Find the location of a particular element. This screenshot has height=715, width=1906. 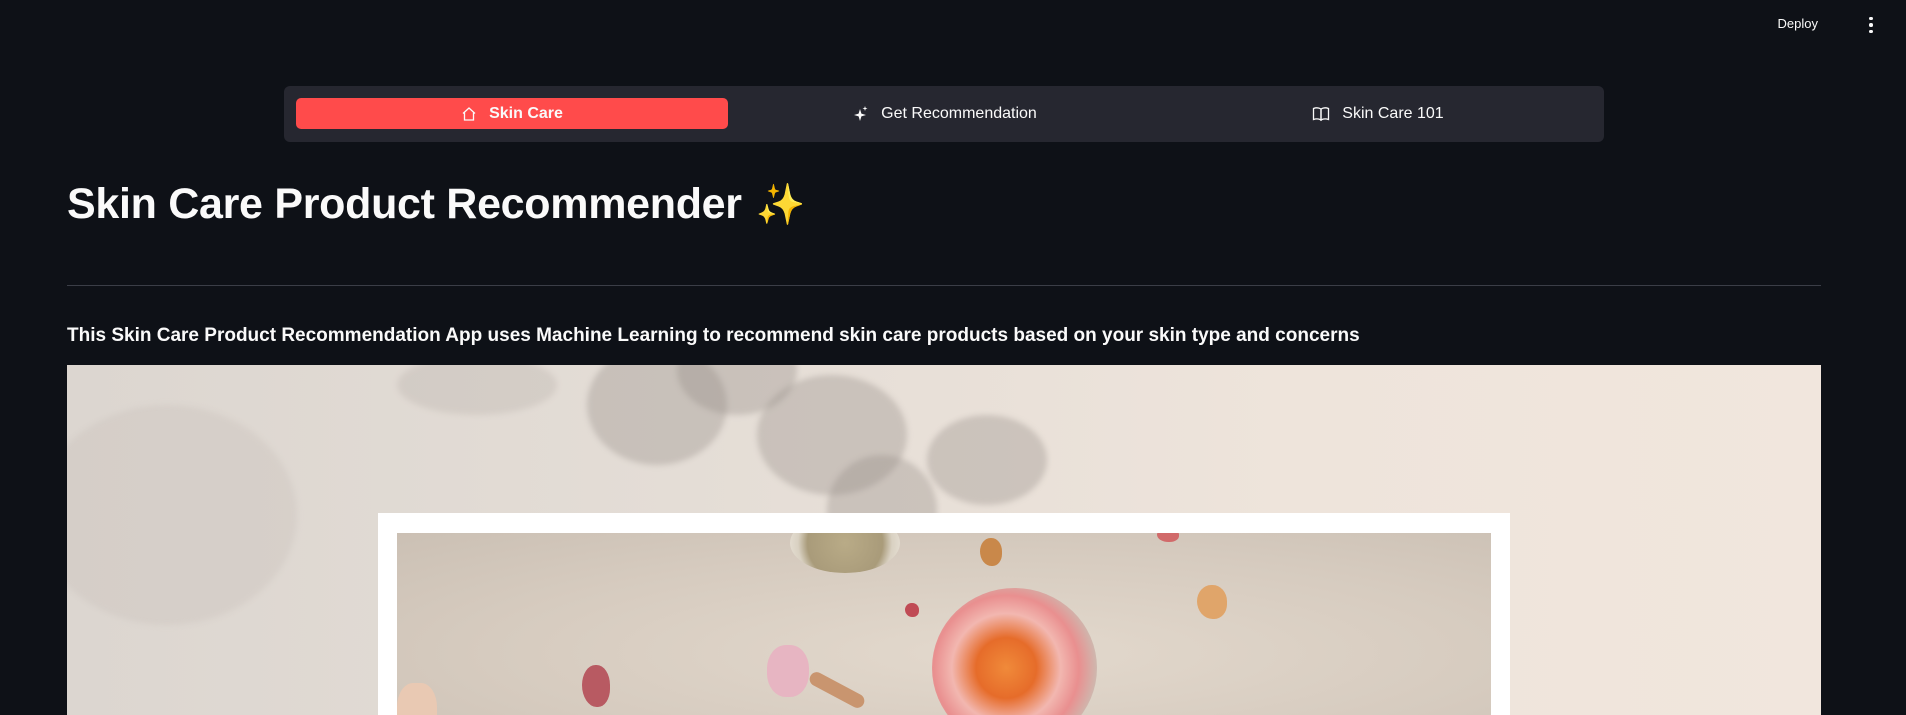

sparkles-emoji-icon: ✨ is located at coordinates (780, 205).